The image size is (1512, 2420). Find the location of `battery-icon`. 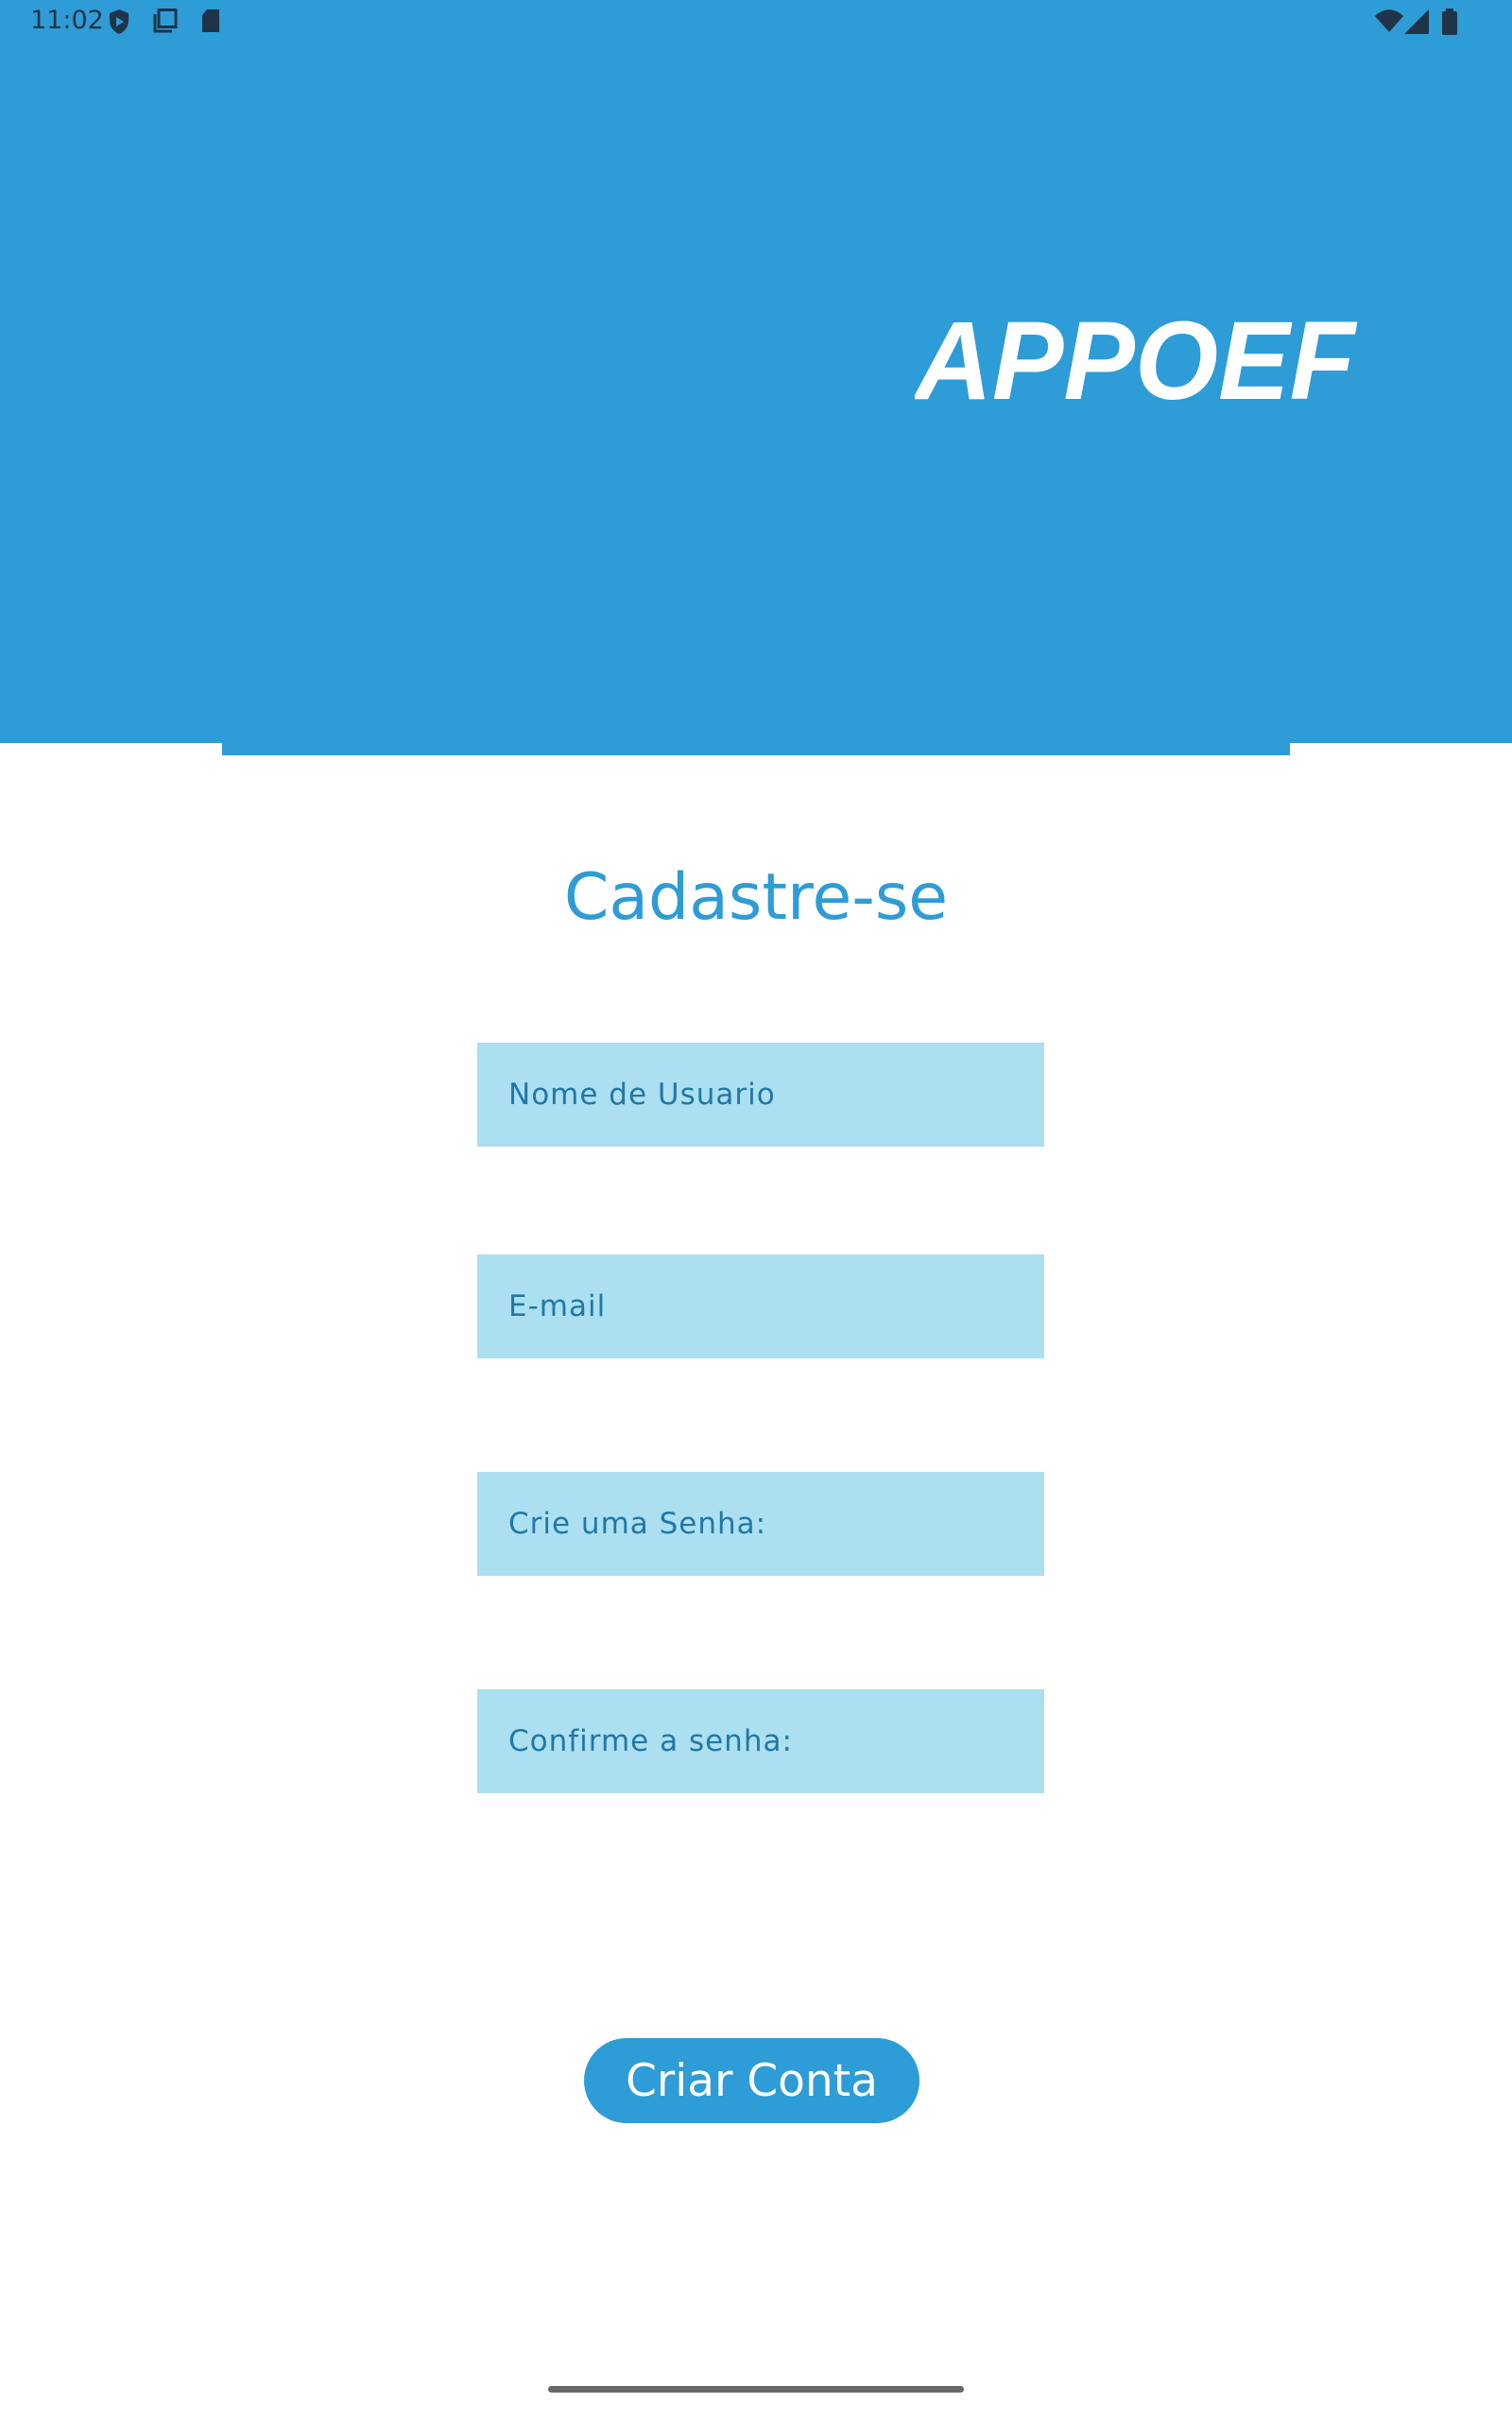

battery-icon is located at coordinates (1449, 22).